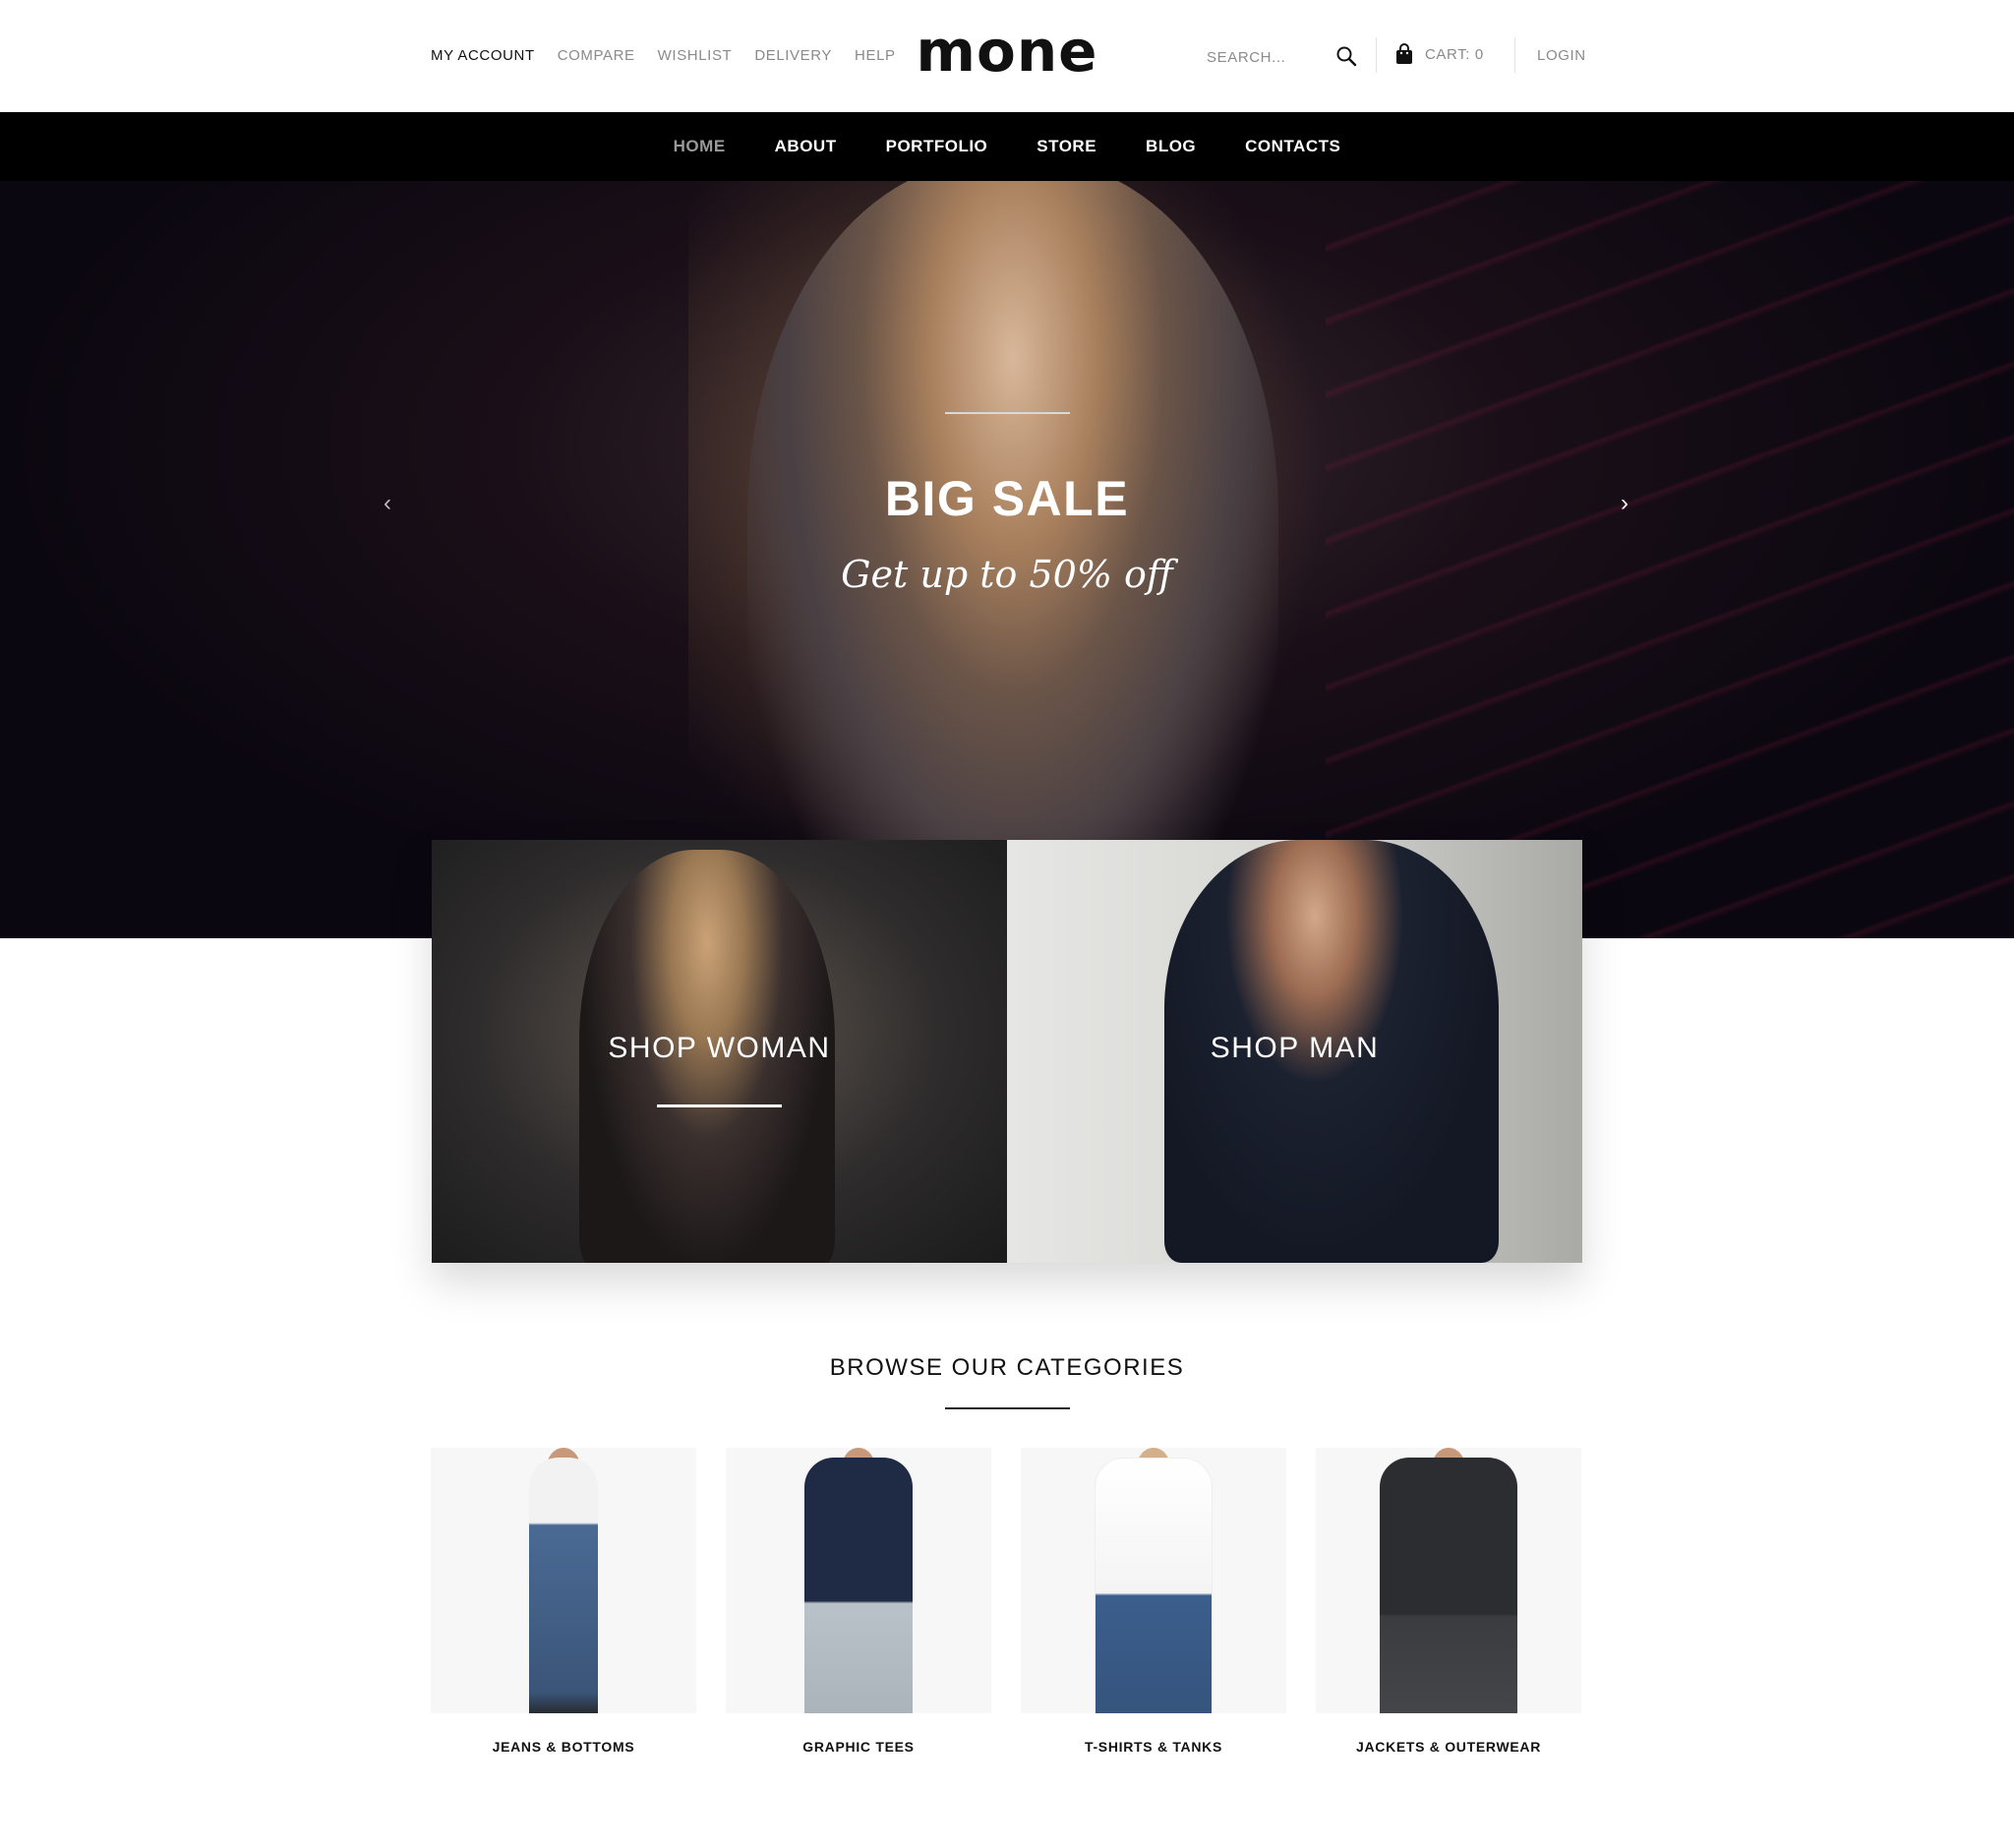 The height and width of the screenshot is (1848, 2014). Describe the element at coordinates (858, 1747) in the screenshot. I see `category-label: GRAPHIC TEES` at that location.